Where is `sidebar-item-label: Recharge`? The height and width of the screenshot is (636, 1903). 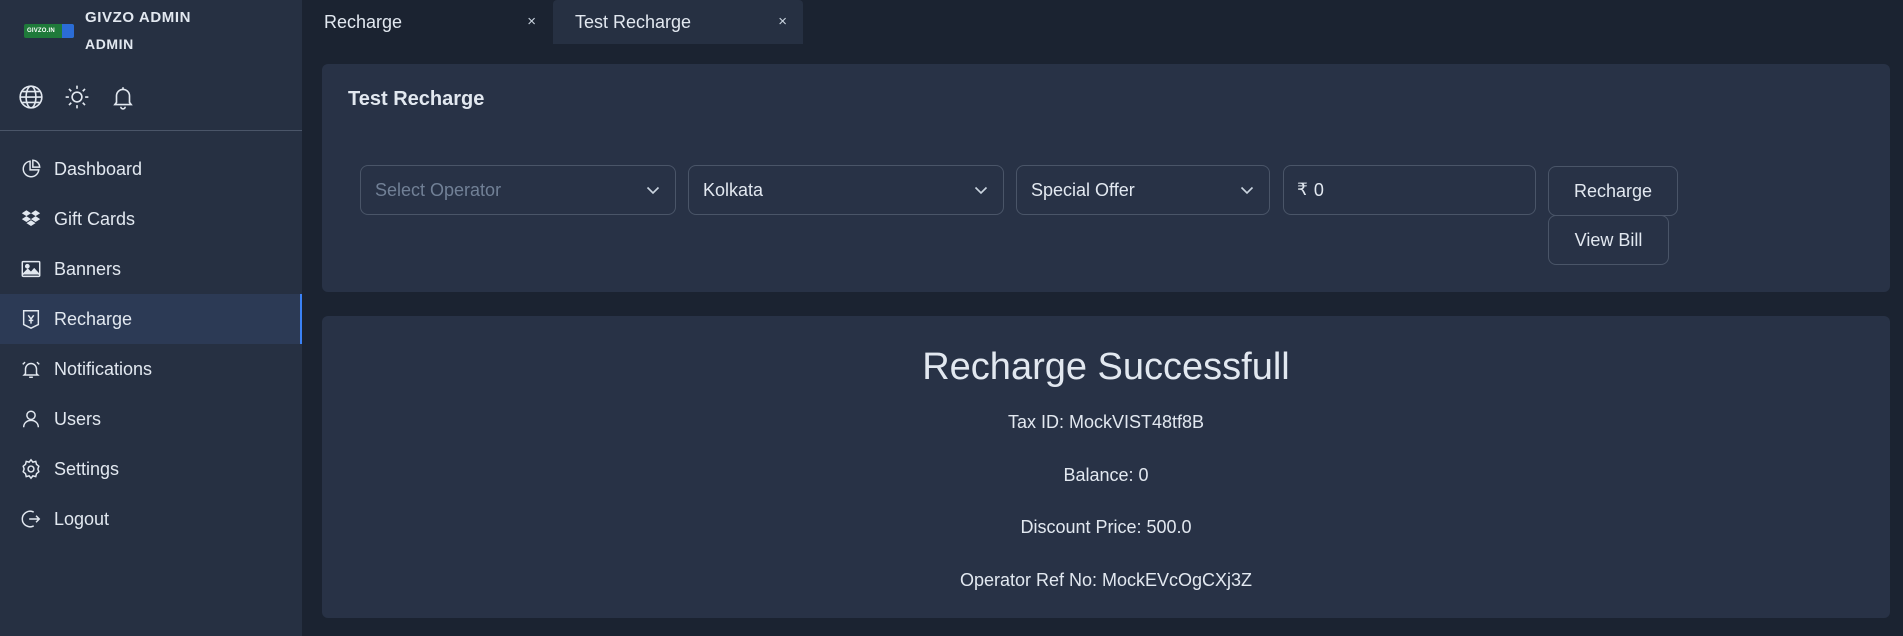 sidebar-item-label: Recharge is located at coordinates (93, 318).